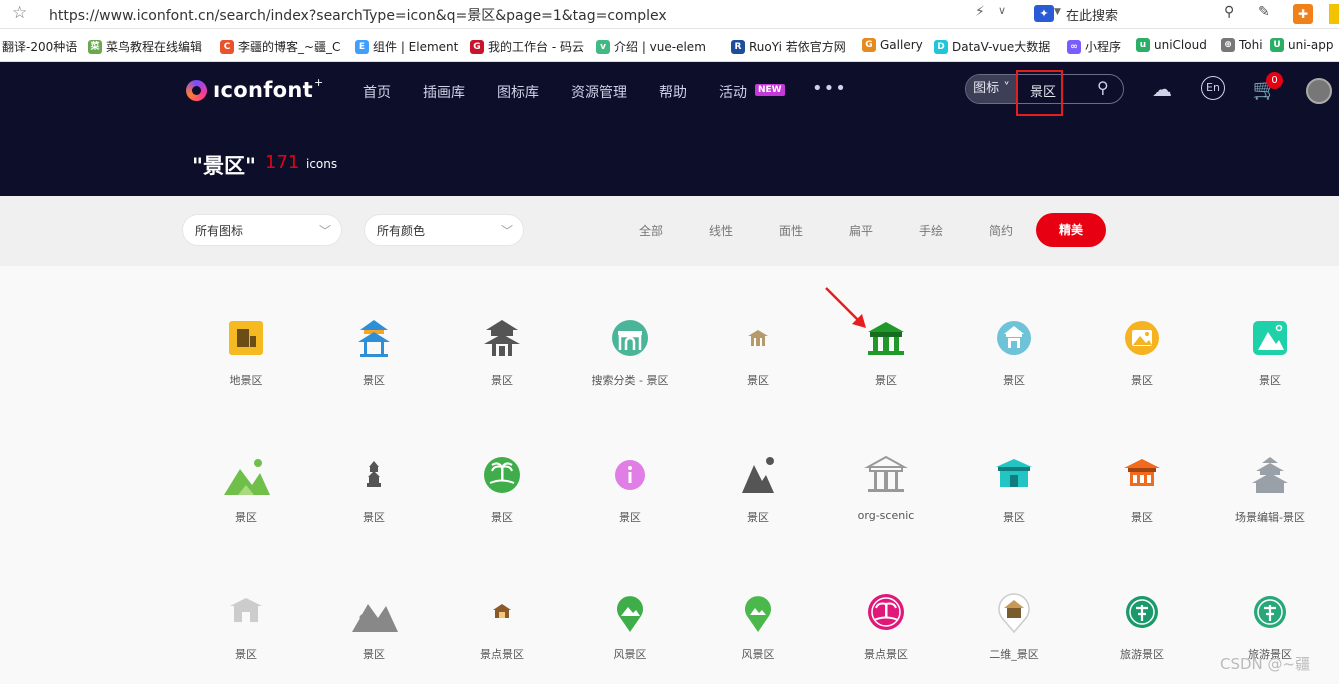  Describe the element at coordinates (931, 230) in the screenshot. I see `tag-hand-drawn: 手绘` at that location.